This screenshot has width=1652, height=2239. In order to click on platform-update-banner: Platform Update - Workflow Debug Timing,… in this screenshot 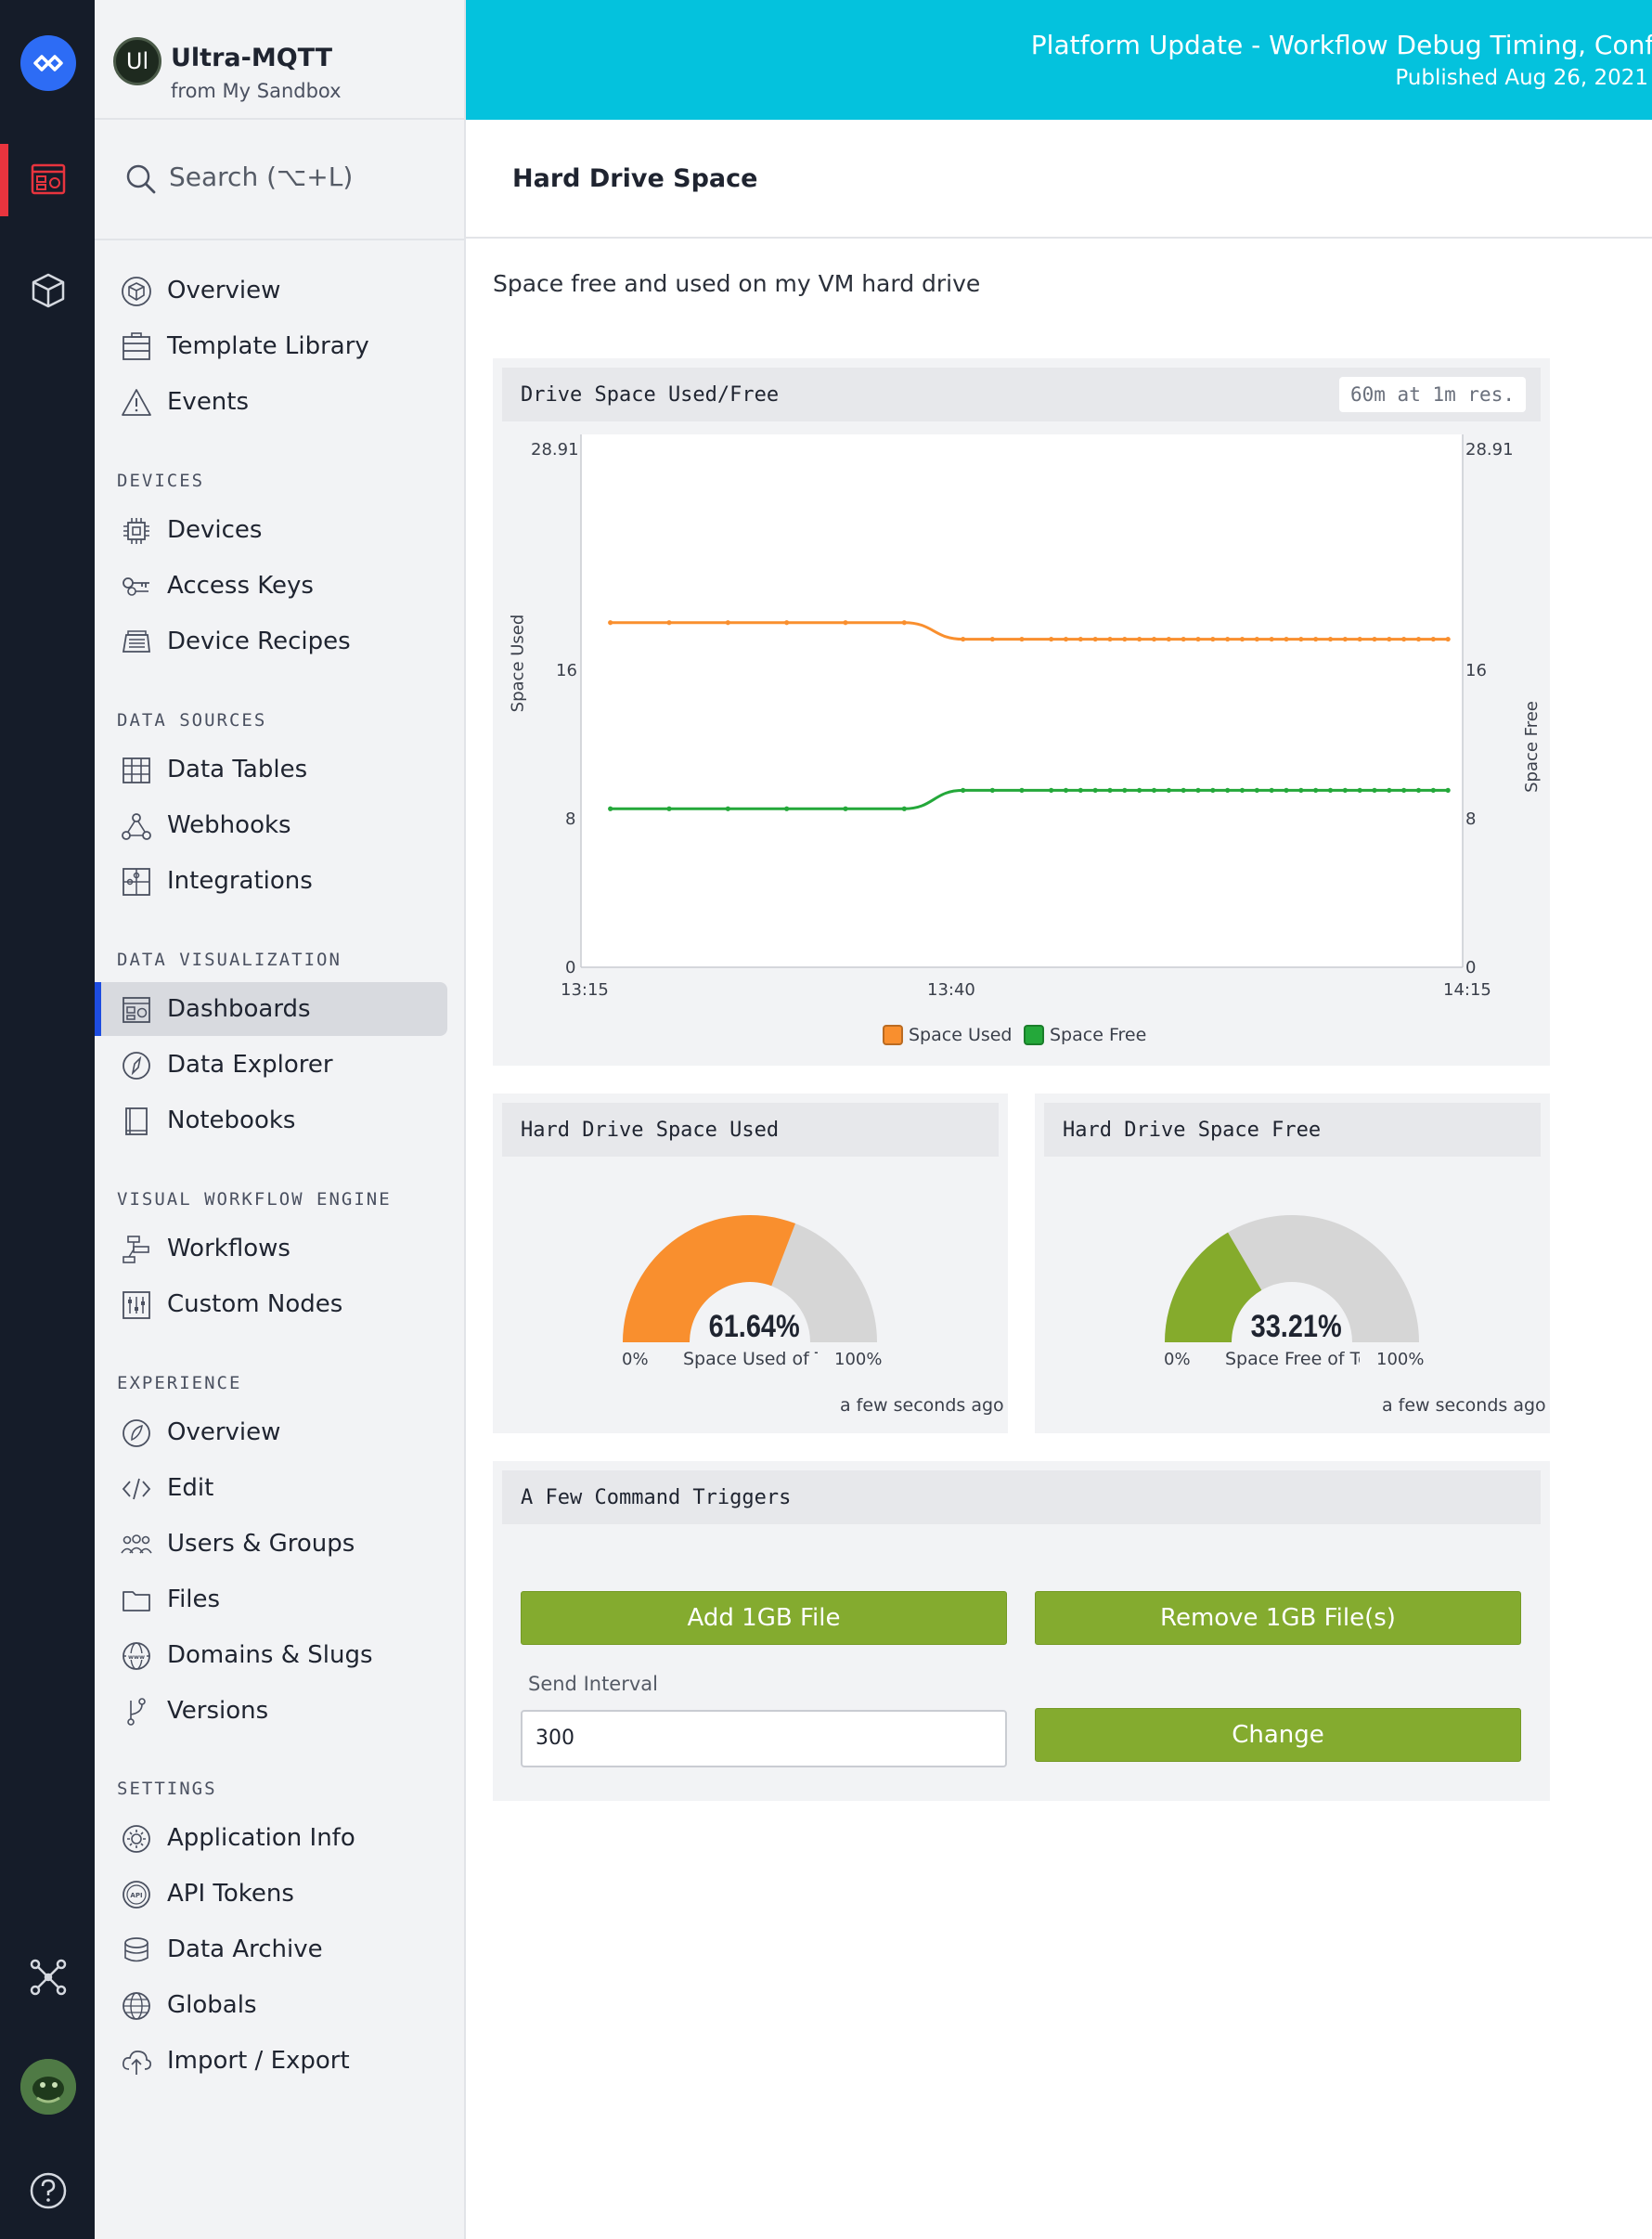, I will do `click(1059, 60)`.